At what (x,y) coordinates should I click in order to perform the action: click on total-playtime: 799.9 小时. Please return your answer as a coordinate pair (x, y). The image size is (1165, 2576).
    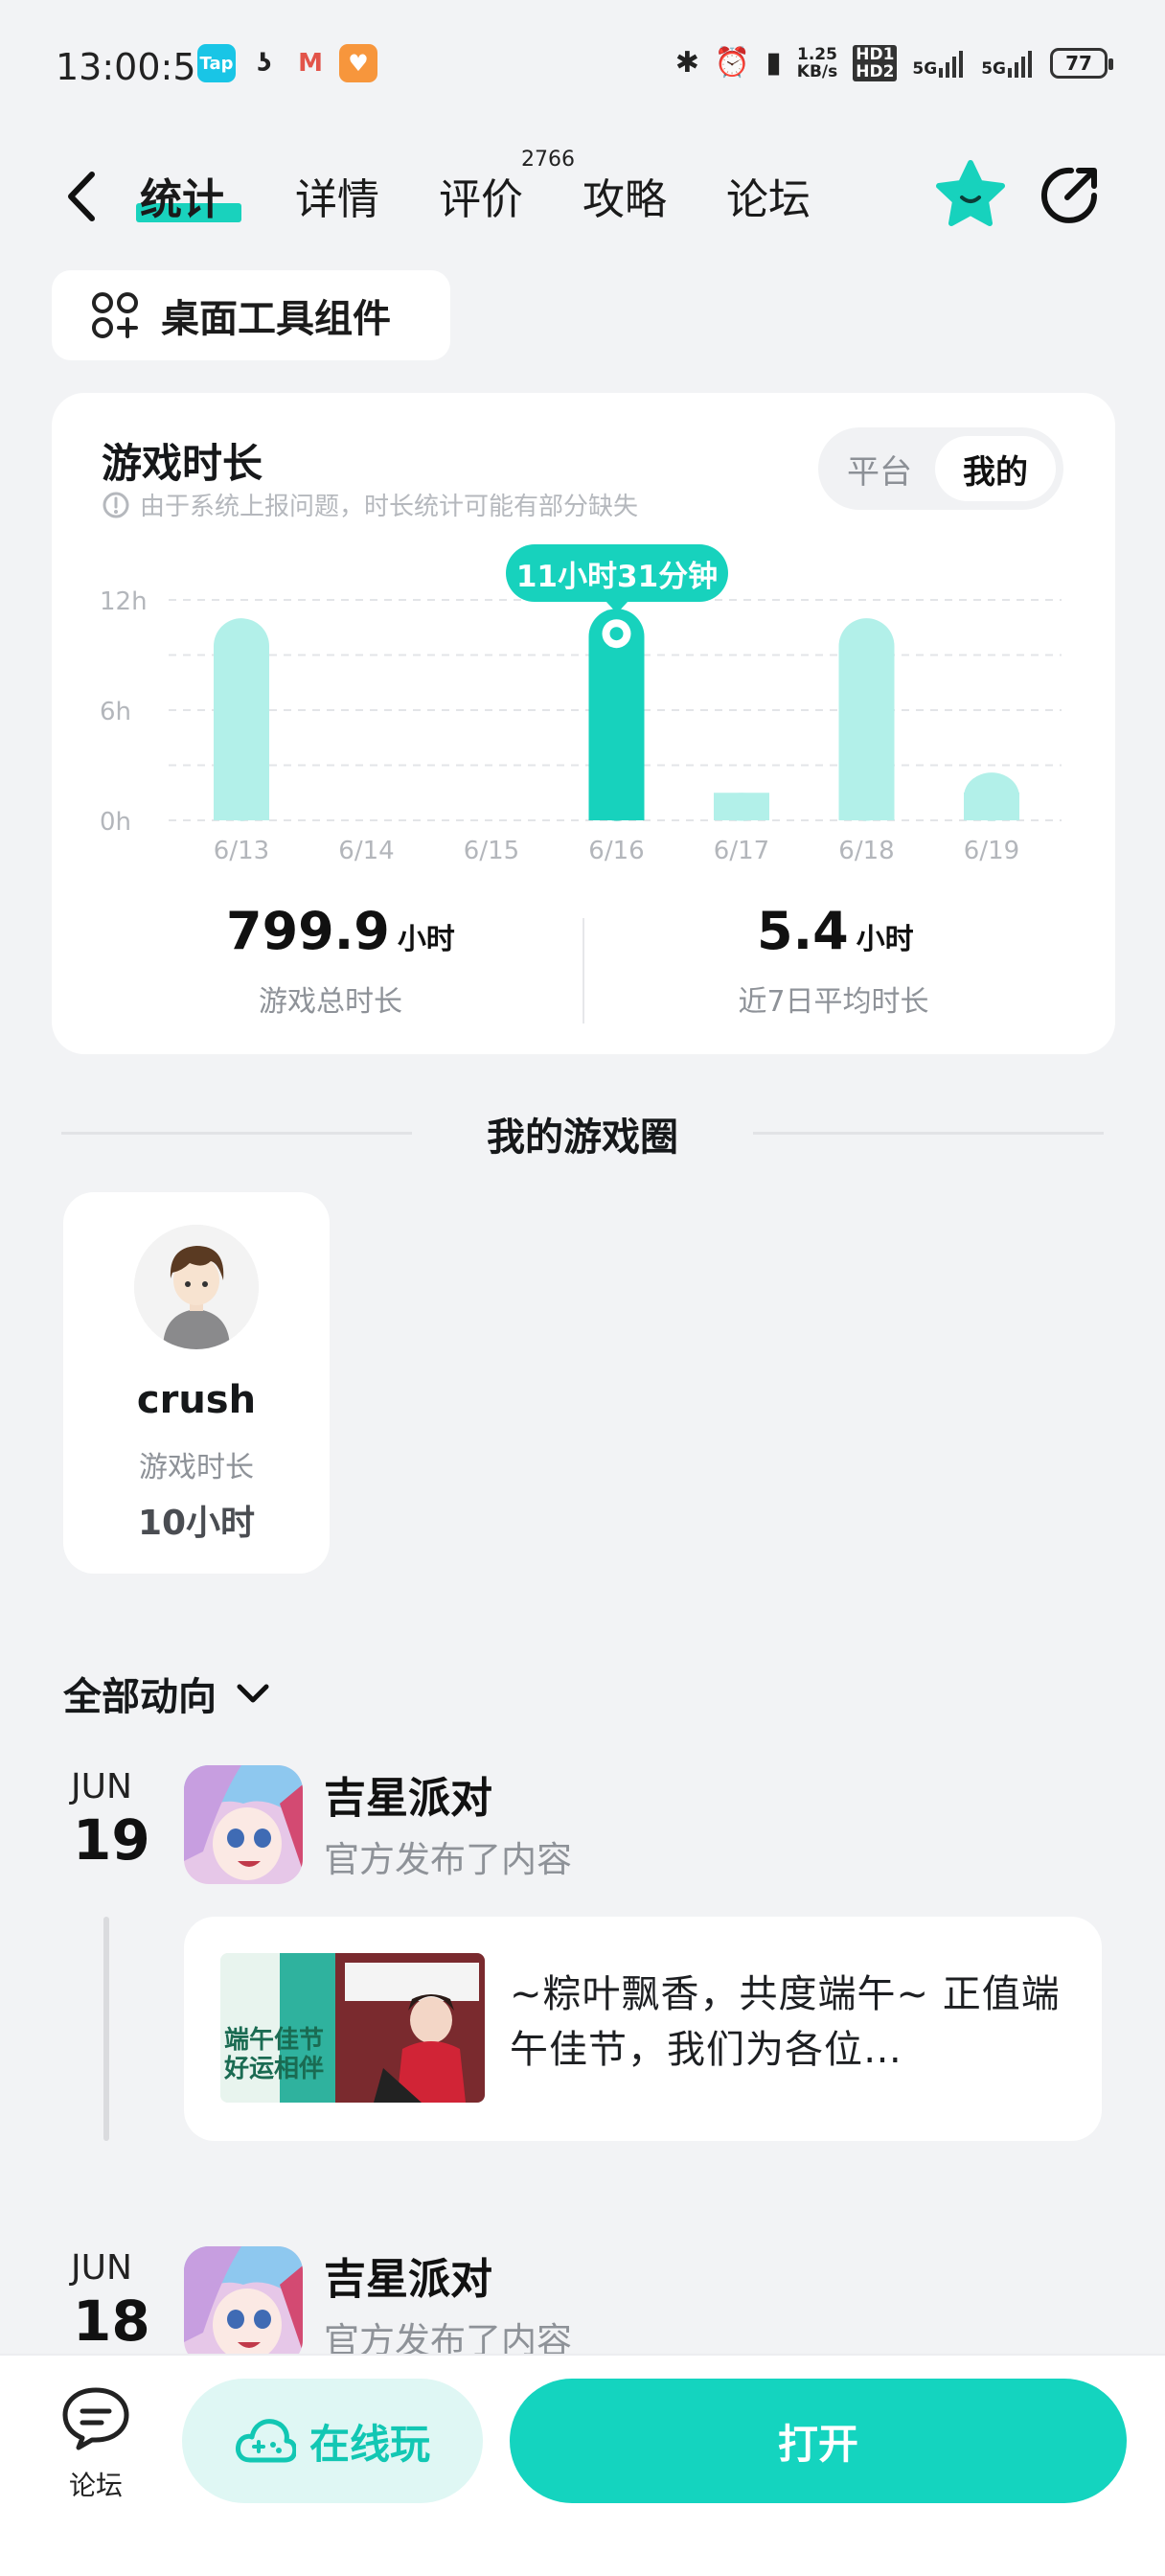
    Looking at the image, I should click on (340, 931).